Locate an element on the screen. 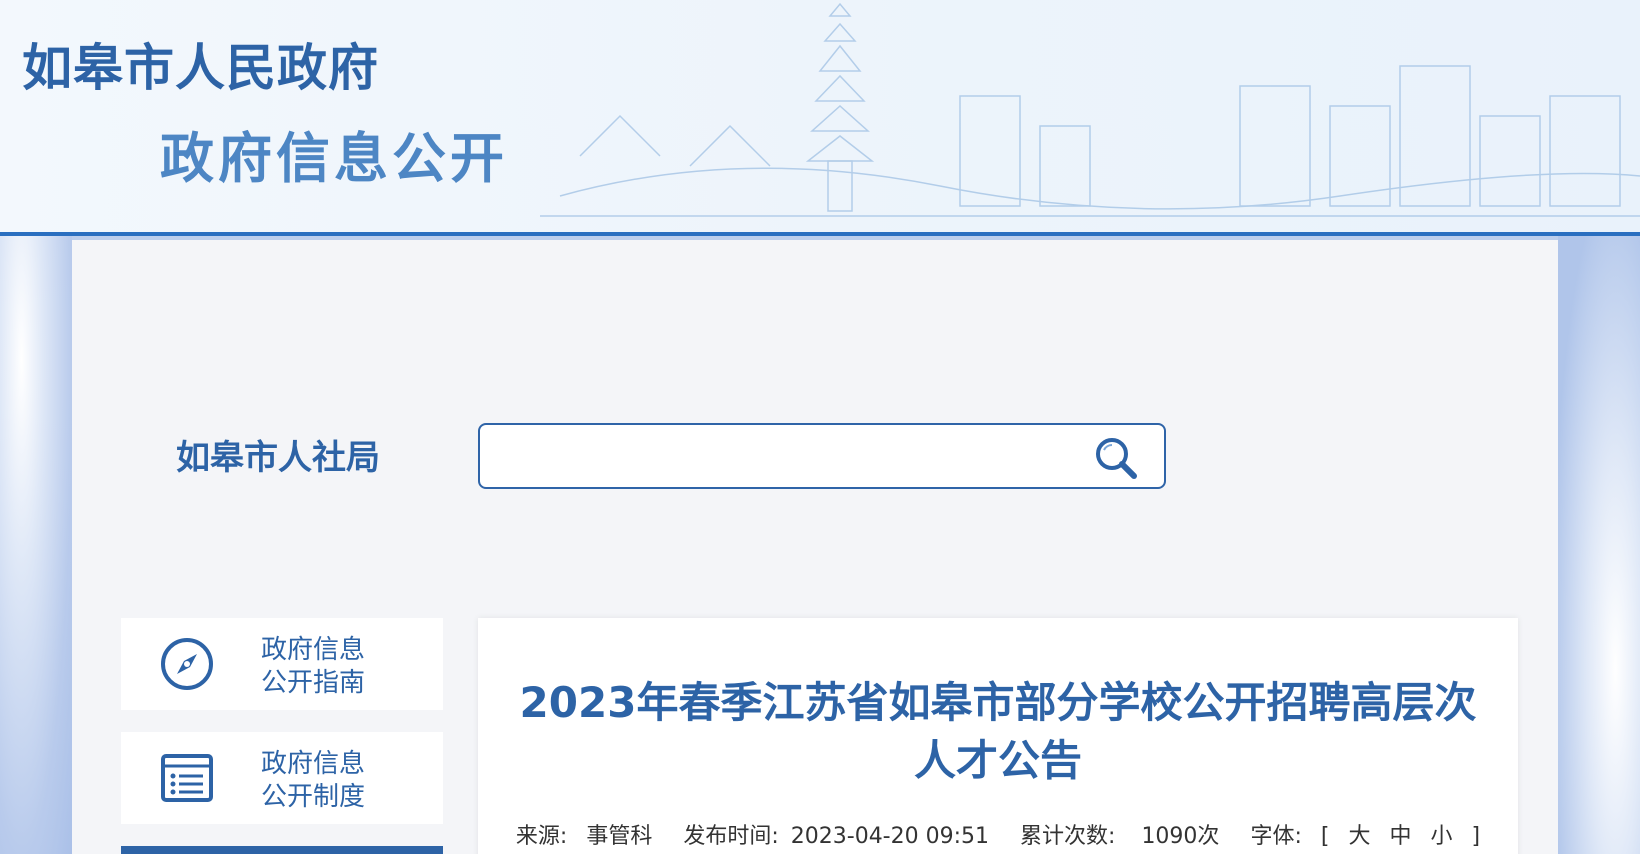 This screenshot has width=1640, height=854. font-large-button: 大 is located at coordinates (1359, 836).